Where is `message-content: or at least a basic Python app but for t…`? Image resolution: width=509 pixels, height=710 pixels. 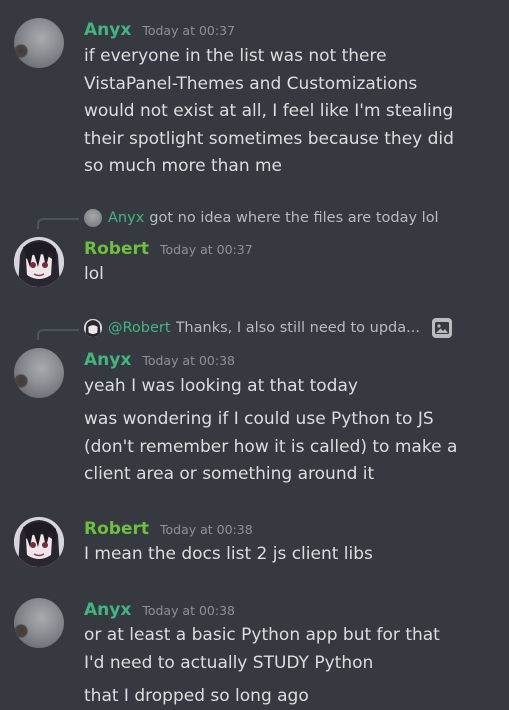
message-content: or at least a basic Python app but for t… is located at coordinates (291, 649).